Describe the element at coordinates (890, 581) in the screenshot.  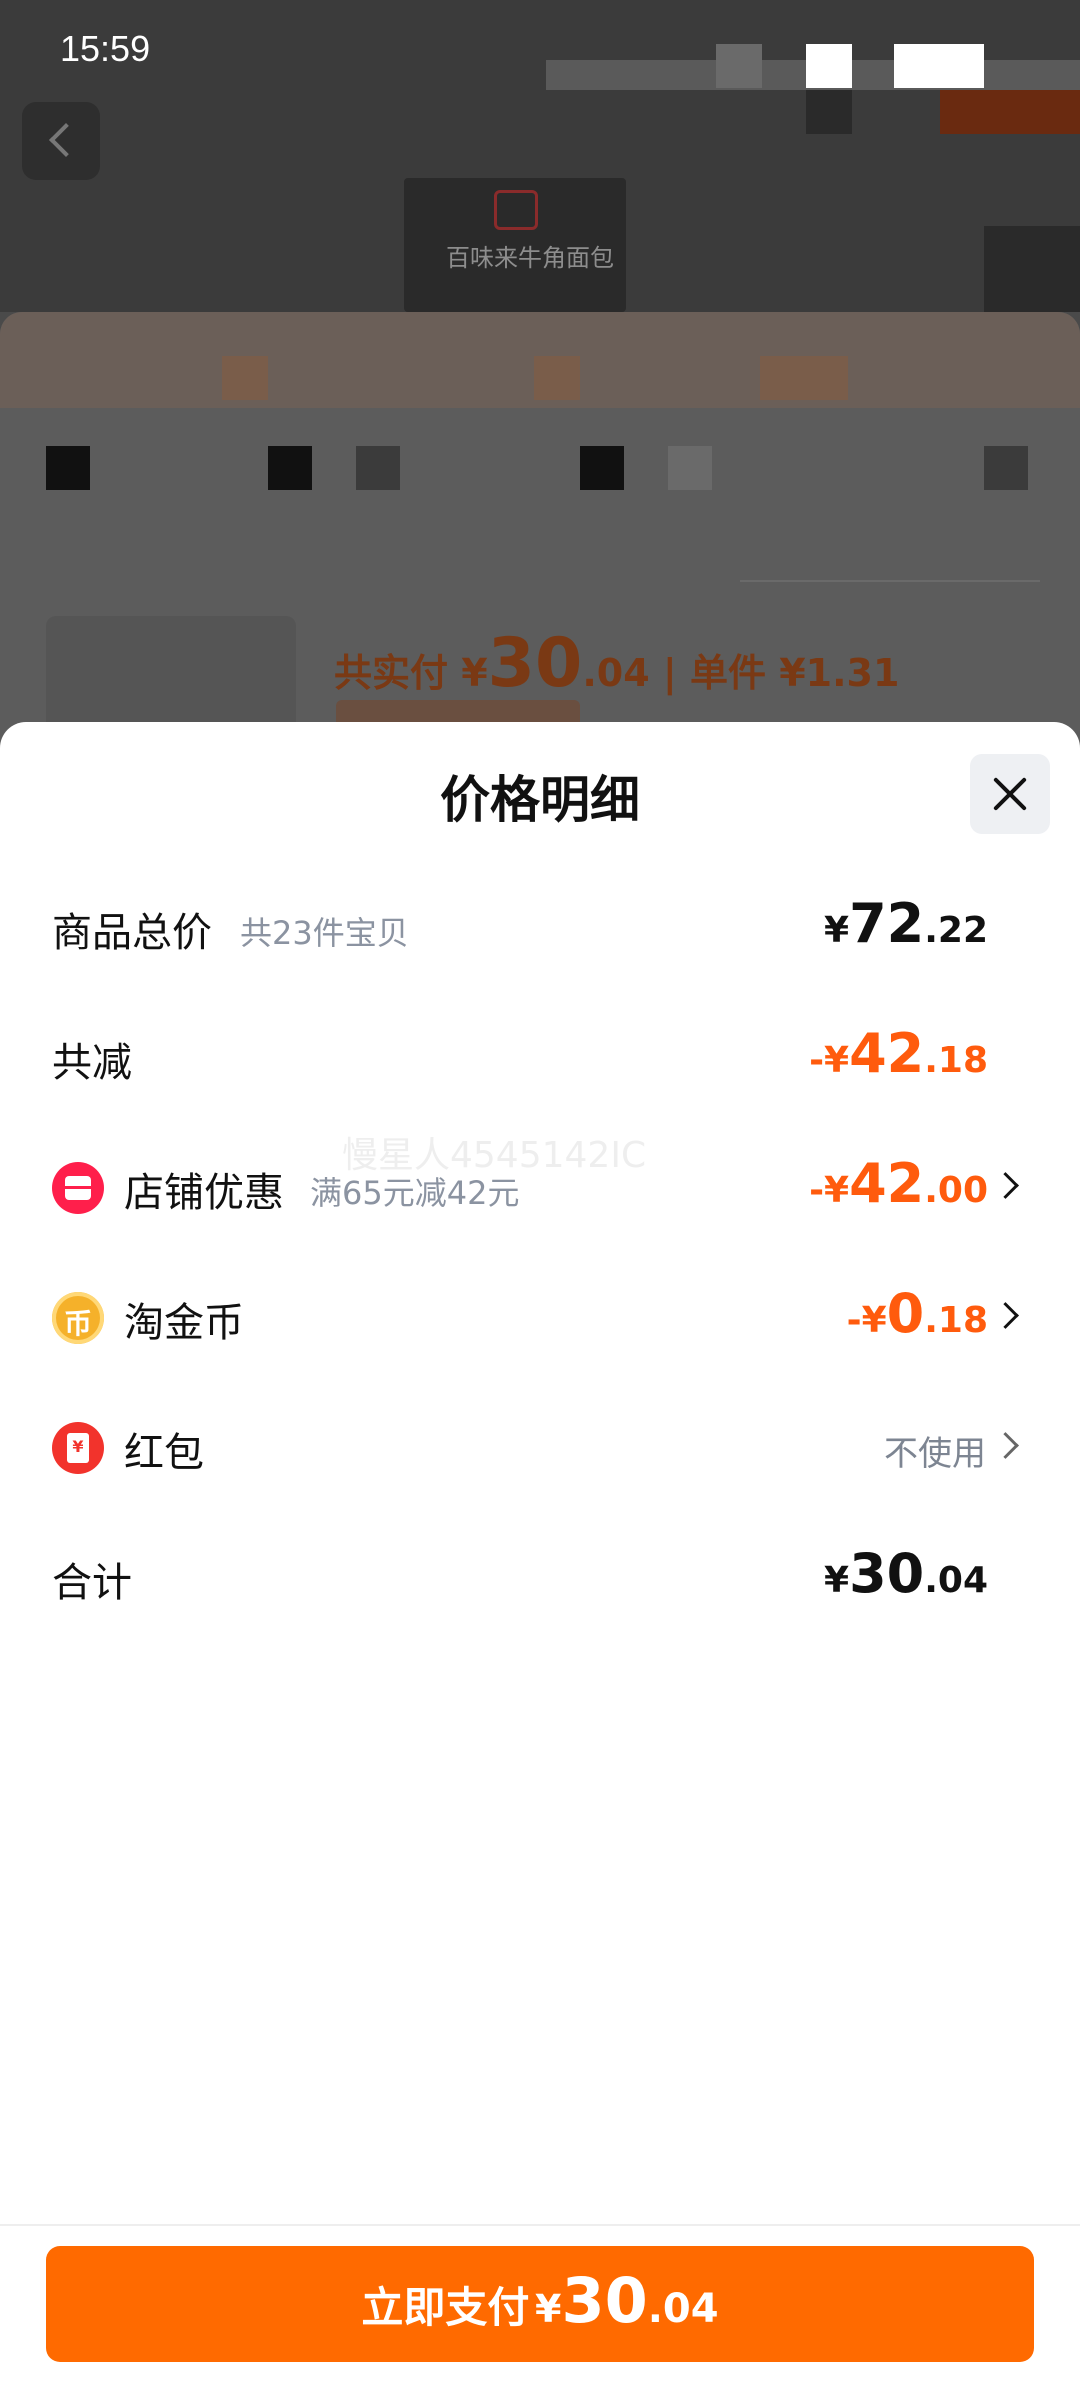
I see `divider` at that location.